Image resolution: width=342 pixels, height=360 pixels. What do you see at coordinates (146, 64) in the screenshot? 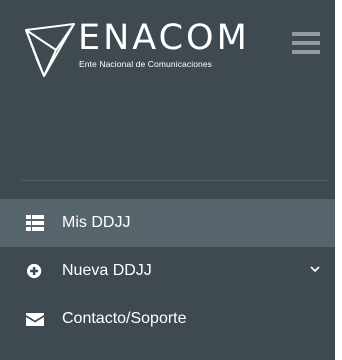
I see `brand-subtitle: Ente Nacional de Comunicaciones` at bounding box center [146, 64].